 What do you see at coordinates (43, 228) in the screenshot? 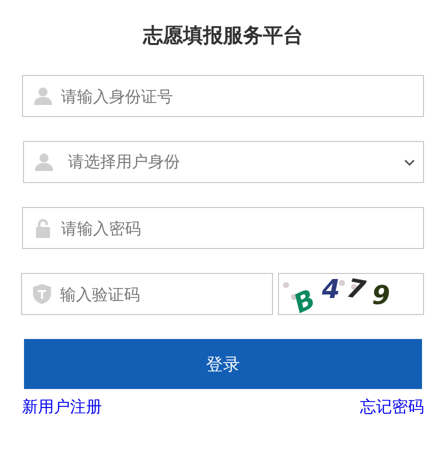
I see `lock-icon` at bounding box center [43, 228].